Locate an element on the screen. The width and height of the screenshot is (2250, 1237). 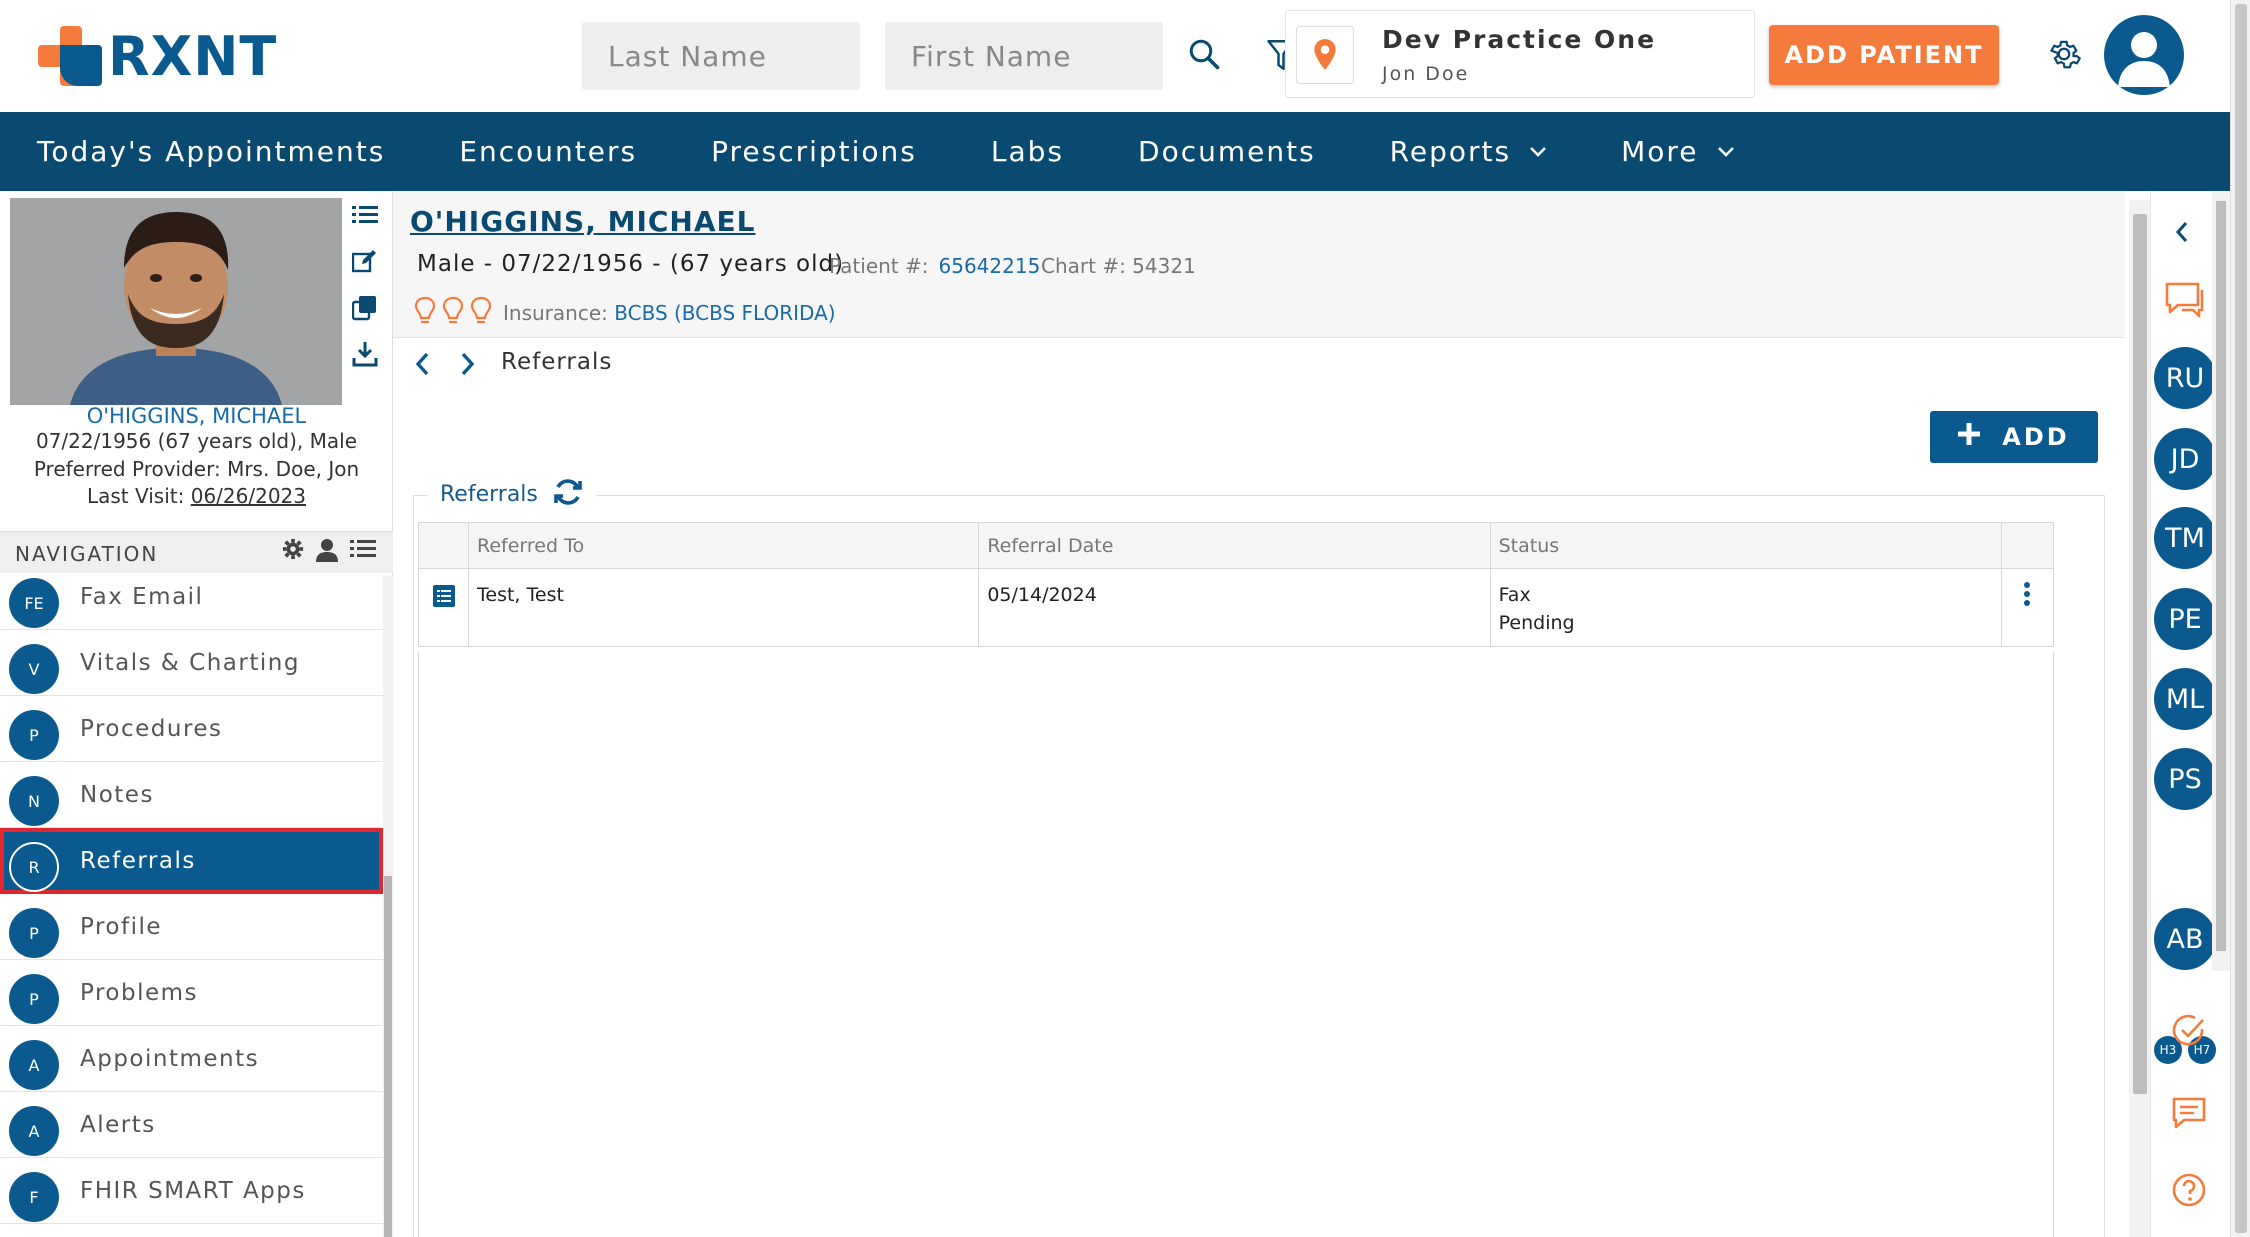
nav-label: Encounters is located at coordinates (548, 151).